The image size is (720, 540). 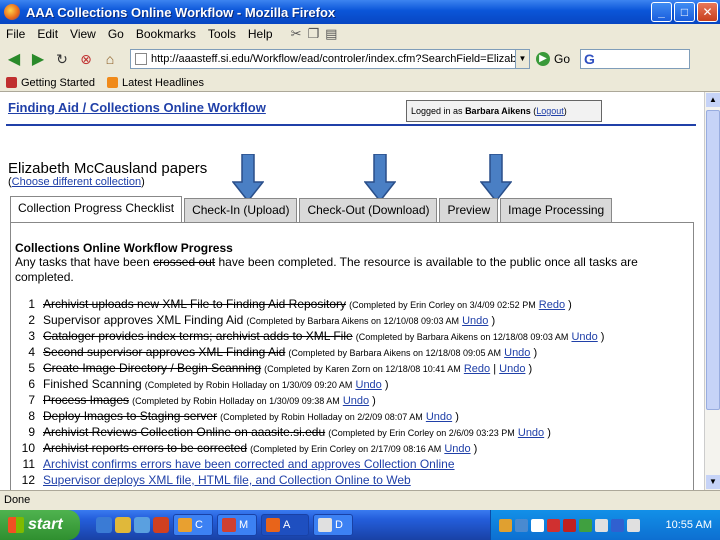 What do you see at coordinates (132, 525) in the screenshot?
I see `quick-launch` at bounding box center [132, 525].